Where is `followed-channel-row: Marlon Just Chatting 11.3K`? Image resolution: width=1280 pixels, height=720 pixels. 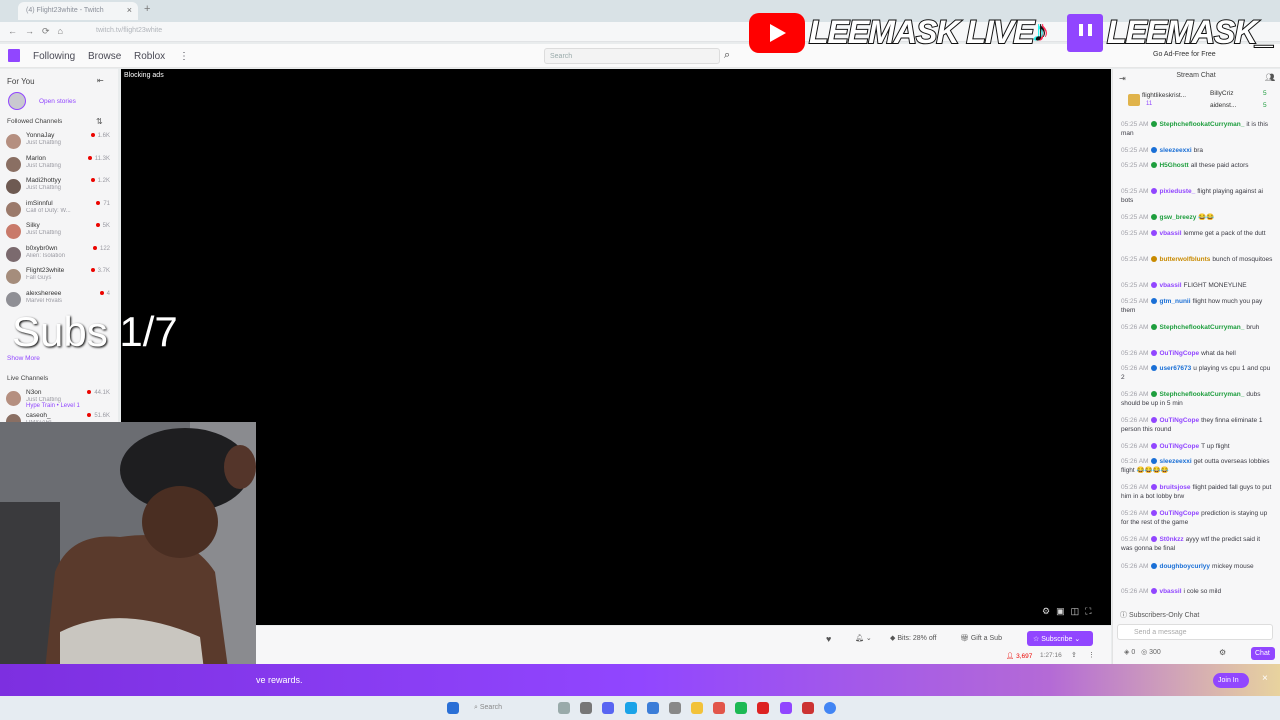 followed-channel-row: Marlon Just Chatting 11.3K is located at coordinates (60, 166).